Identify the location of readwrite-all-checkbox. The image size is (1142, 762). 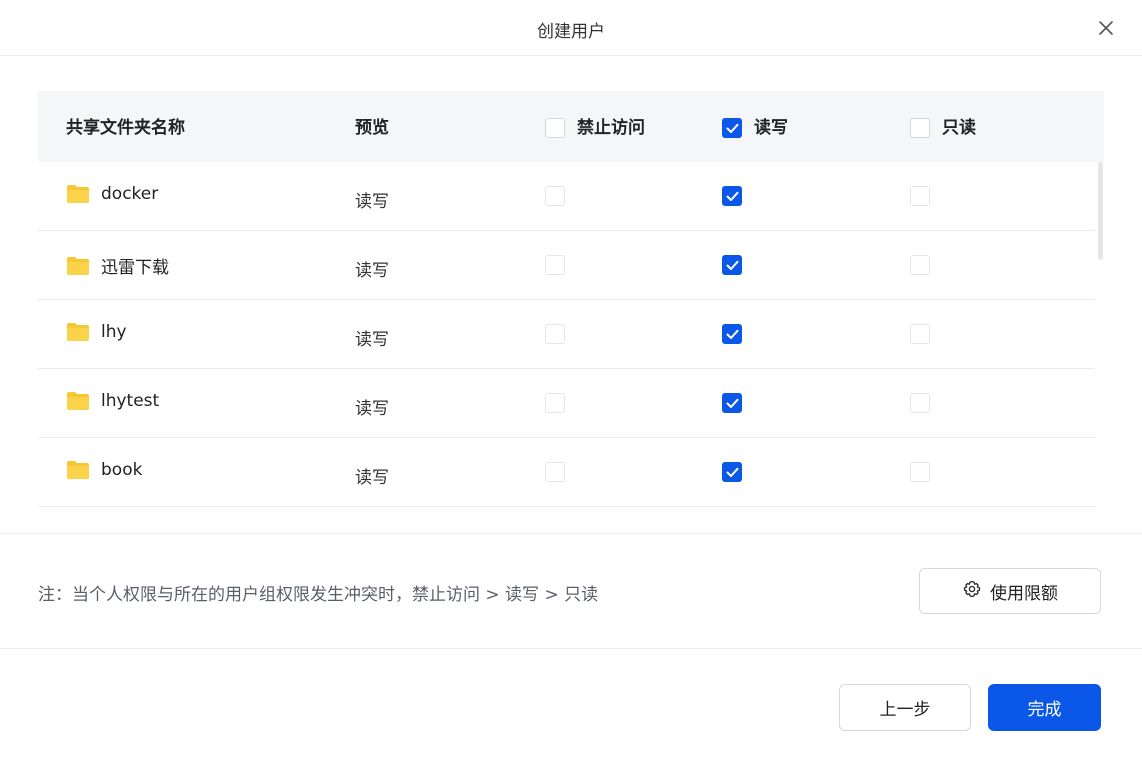
(732, 128).